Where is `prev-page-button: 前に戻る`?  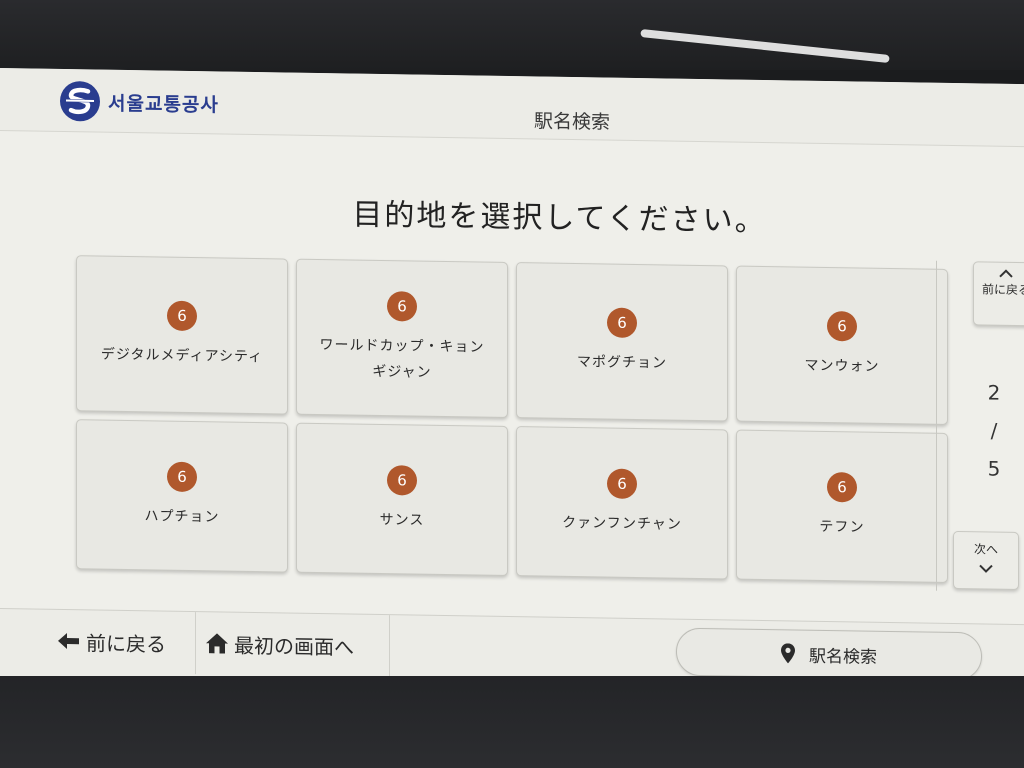
prev-page-button: 前に戻る is located at coordinates (998, 294).